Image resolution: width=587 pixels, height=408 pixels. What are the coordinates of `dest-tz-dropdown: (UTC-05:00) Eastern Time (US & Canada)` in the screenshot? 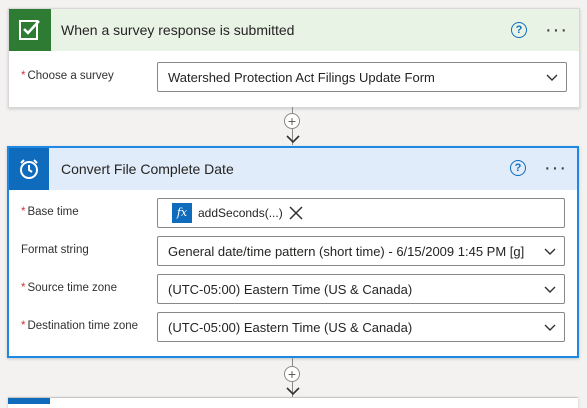 It's located at (361, 327).